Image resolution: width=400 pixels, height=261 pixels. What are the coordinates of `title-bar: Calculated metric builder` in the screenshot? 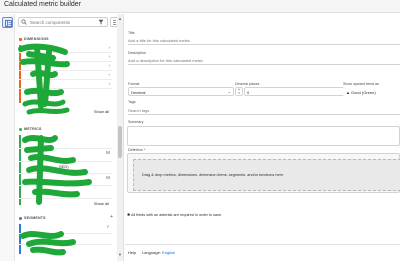 It's located at (200, 6).